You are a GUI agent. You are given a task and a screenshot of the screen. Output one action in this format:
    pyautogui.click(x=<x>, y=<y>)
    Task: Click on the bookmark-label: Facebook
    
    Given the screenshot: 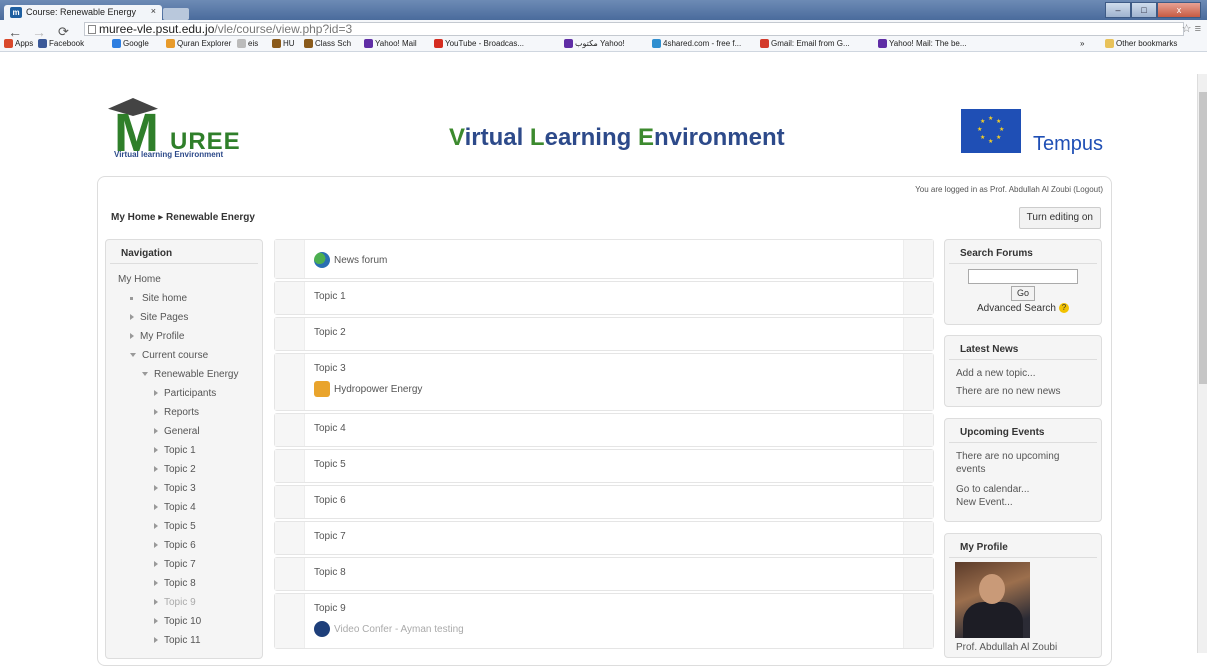 What is the action you would take?
    pyautogui.click(x=67, y=43)
    